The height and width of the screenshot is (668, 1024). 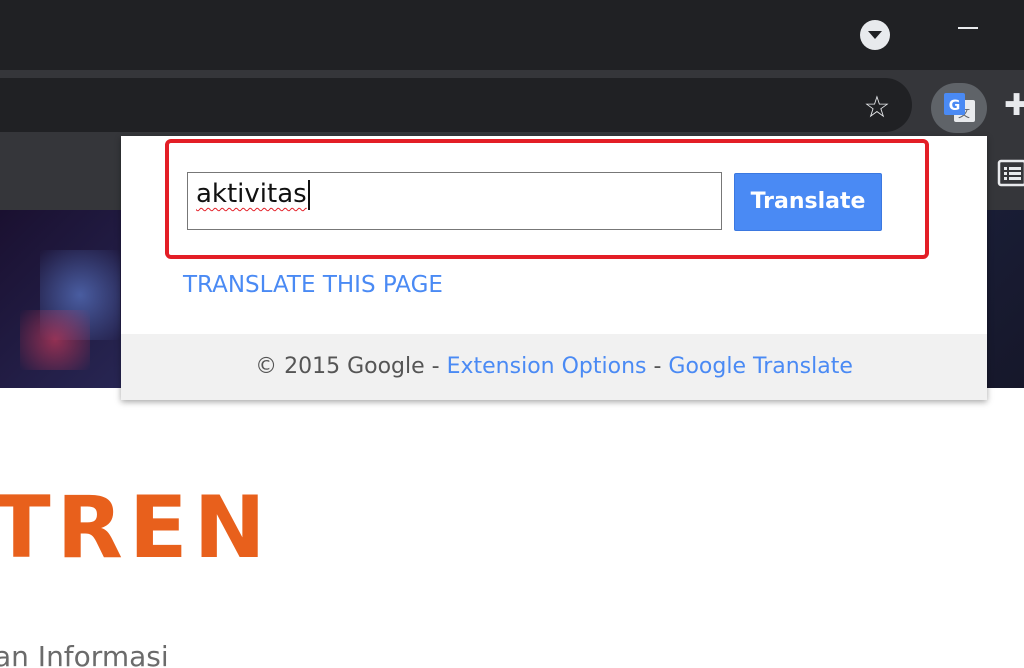 What do you see at coordinates (875, 35) in the screenshot?
I see `tab-search-chevron-down-icon` at bounding box center [875, 35].